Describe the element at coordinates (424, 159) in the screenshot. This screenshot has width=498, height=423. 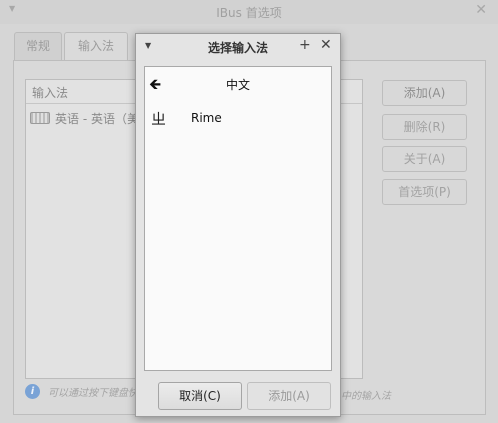
I see `bg-about-button: 关于(A)` at that location.